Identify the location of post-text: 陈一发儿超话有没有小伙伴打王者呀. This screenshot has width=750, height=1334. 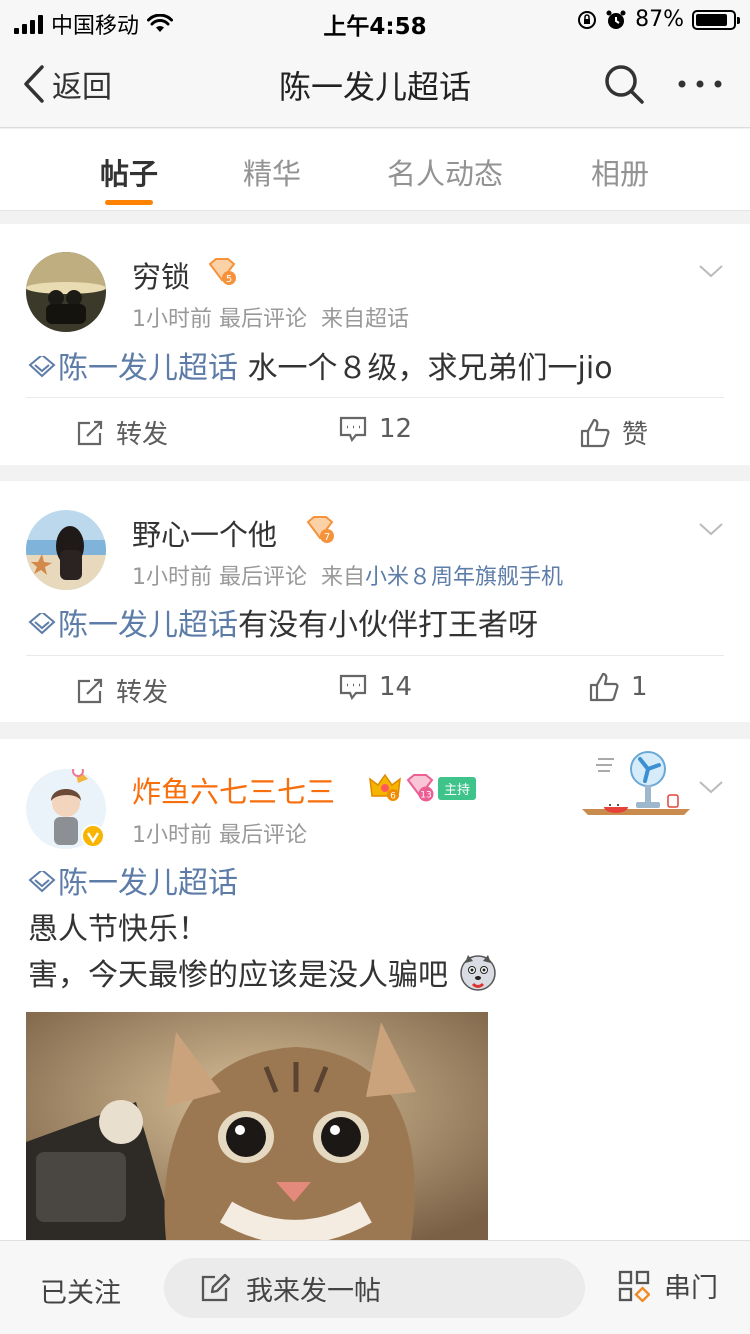
(283, 626).